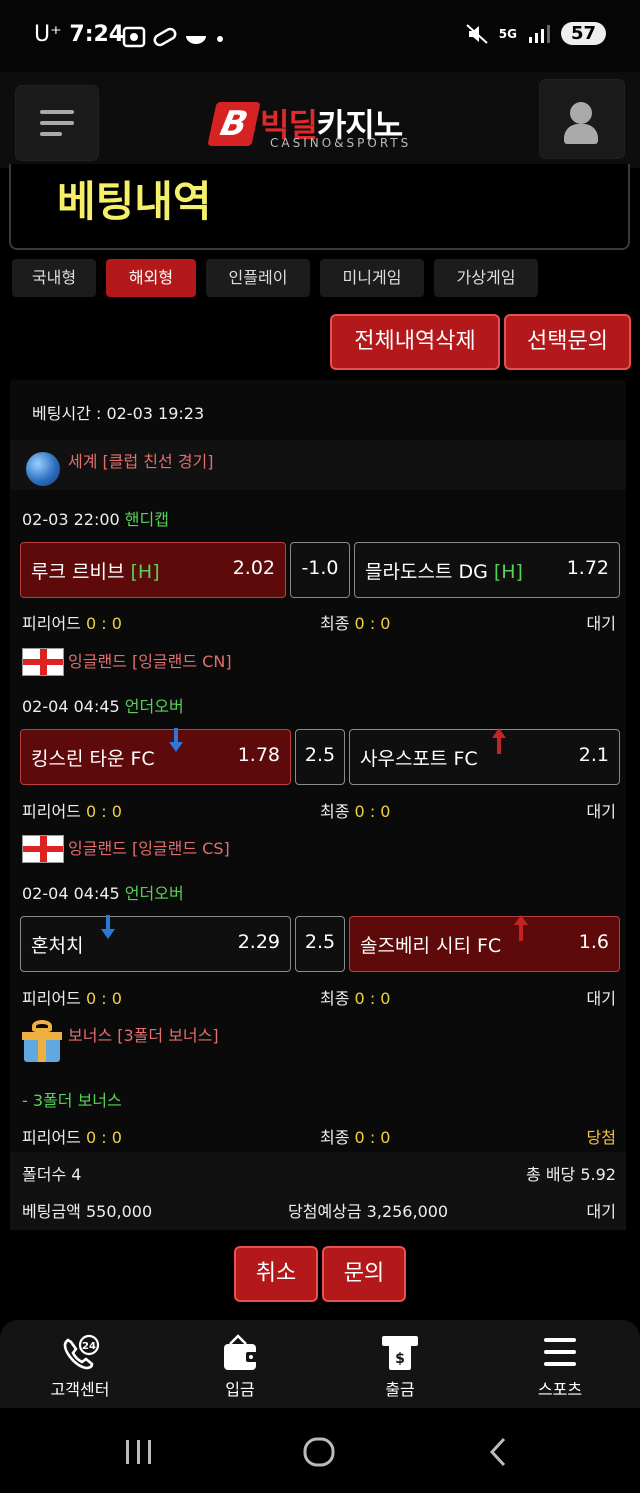  What do you see at coordinates (141, 461) in the screenshot?
I see `league-name: 세계 [클럽 친선 경기]` at bounding box center [141, 461].